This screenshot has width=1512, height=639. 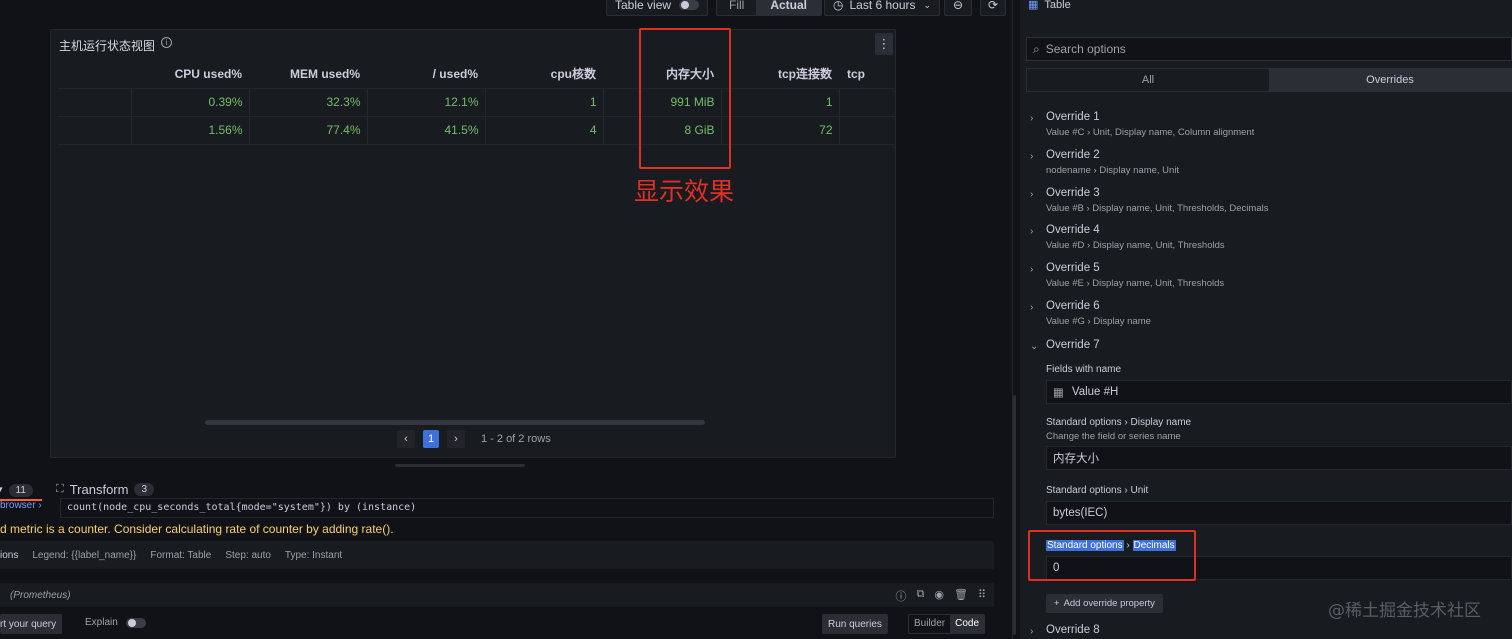 What do you see at coordinates (1139, 490) in the screenshot?
I see `label-property: Unit` at bounding box center [1139, 490].